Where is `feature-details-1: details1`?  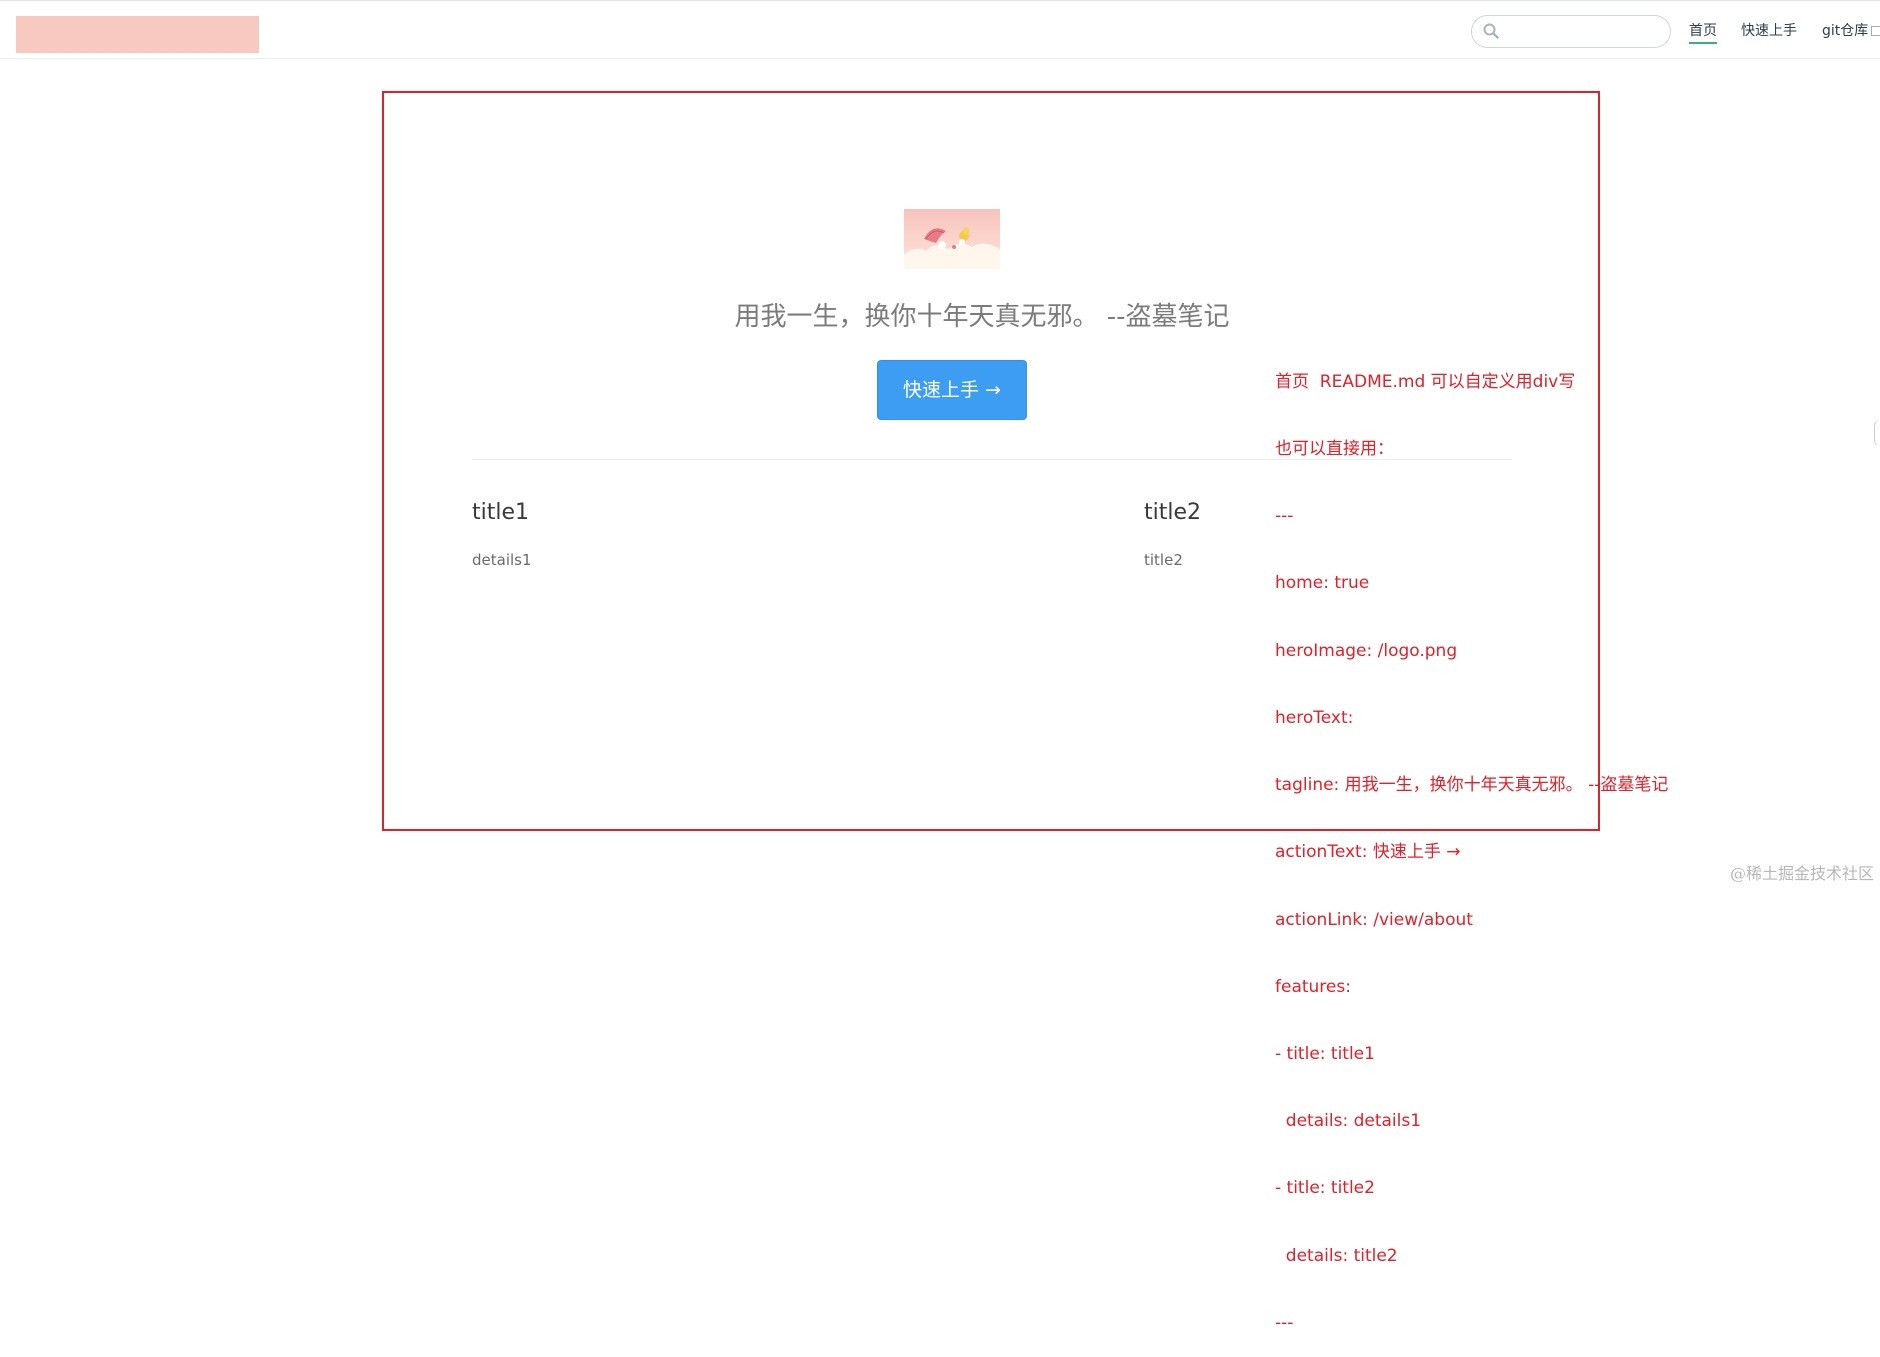
feature-details-1: details1 is located at coordinates (502, 560).